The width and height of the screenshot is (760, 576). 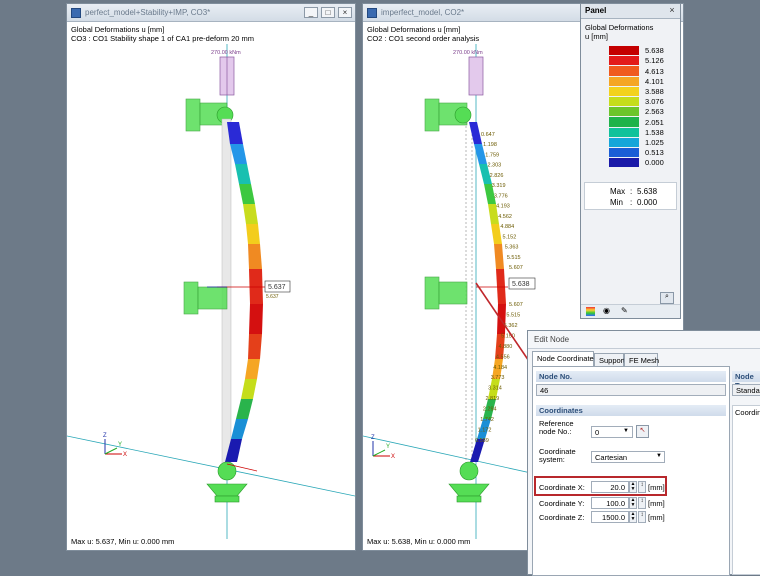 What do you see at coordinates (628, 457) in the screenshot?
I see `coordinate-system-select: Cartesian` at bounding box center [628, 457].